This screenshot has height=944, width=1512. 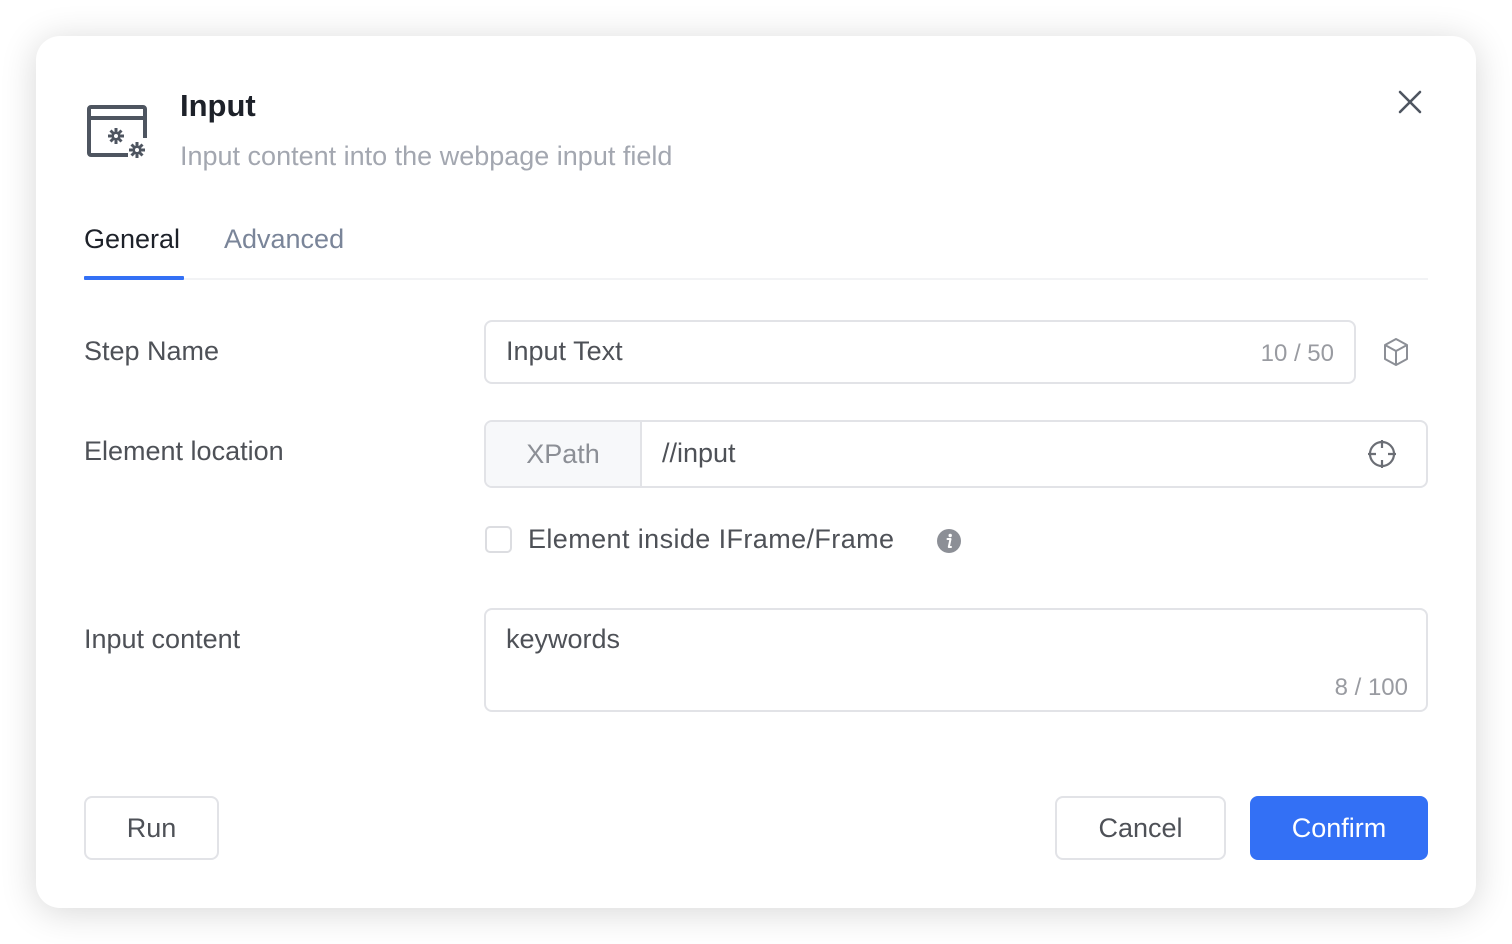 What do you see at coordinates (1297, 353) in the screenshot?
I see `step-name-counter: 10 / 50` at bounding box center [1297, 353].